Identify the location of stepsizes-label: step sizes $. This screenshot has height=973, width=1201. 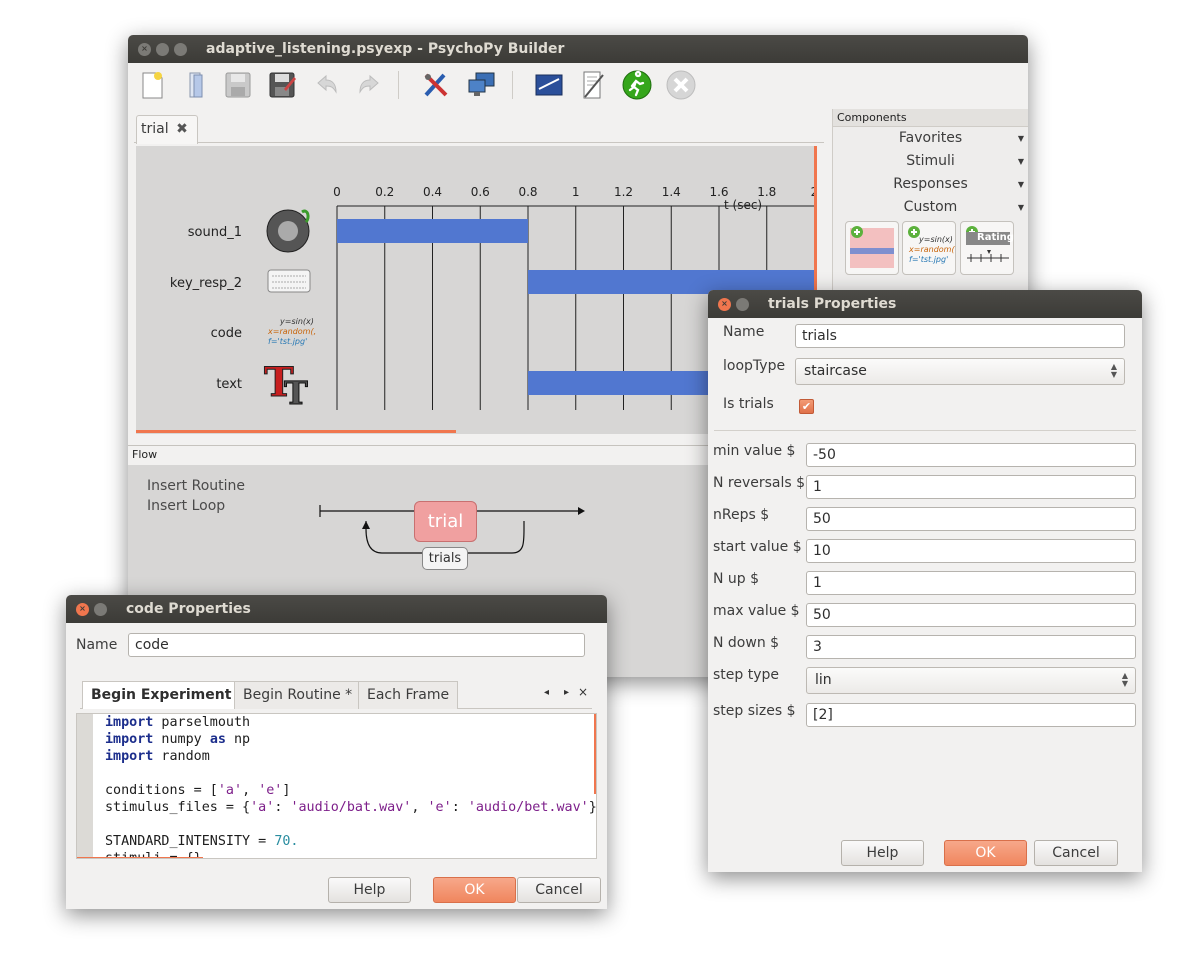
(754, 711).